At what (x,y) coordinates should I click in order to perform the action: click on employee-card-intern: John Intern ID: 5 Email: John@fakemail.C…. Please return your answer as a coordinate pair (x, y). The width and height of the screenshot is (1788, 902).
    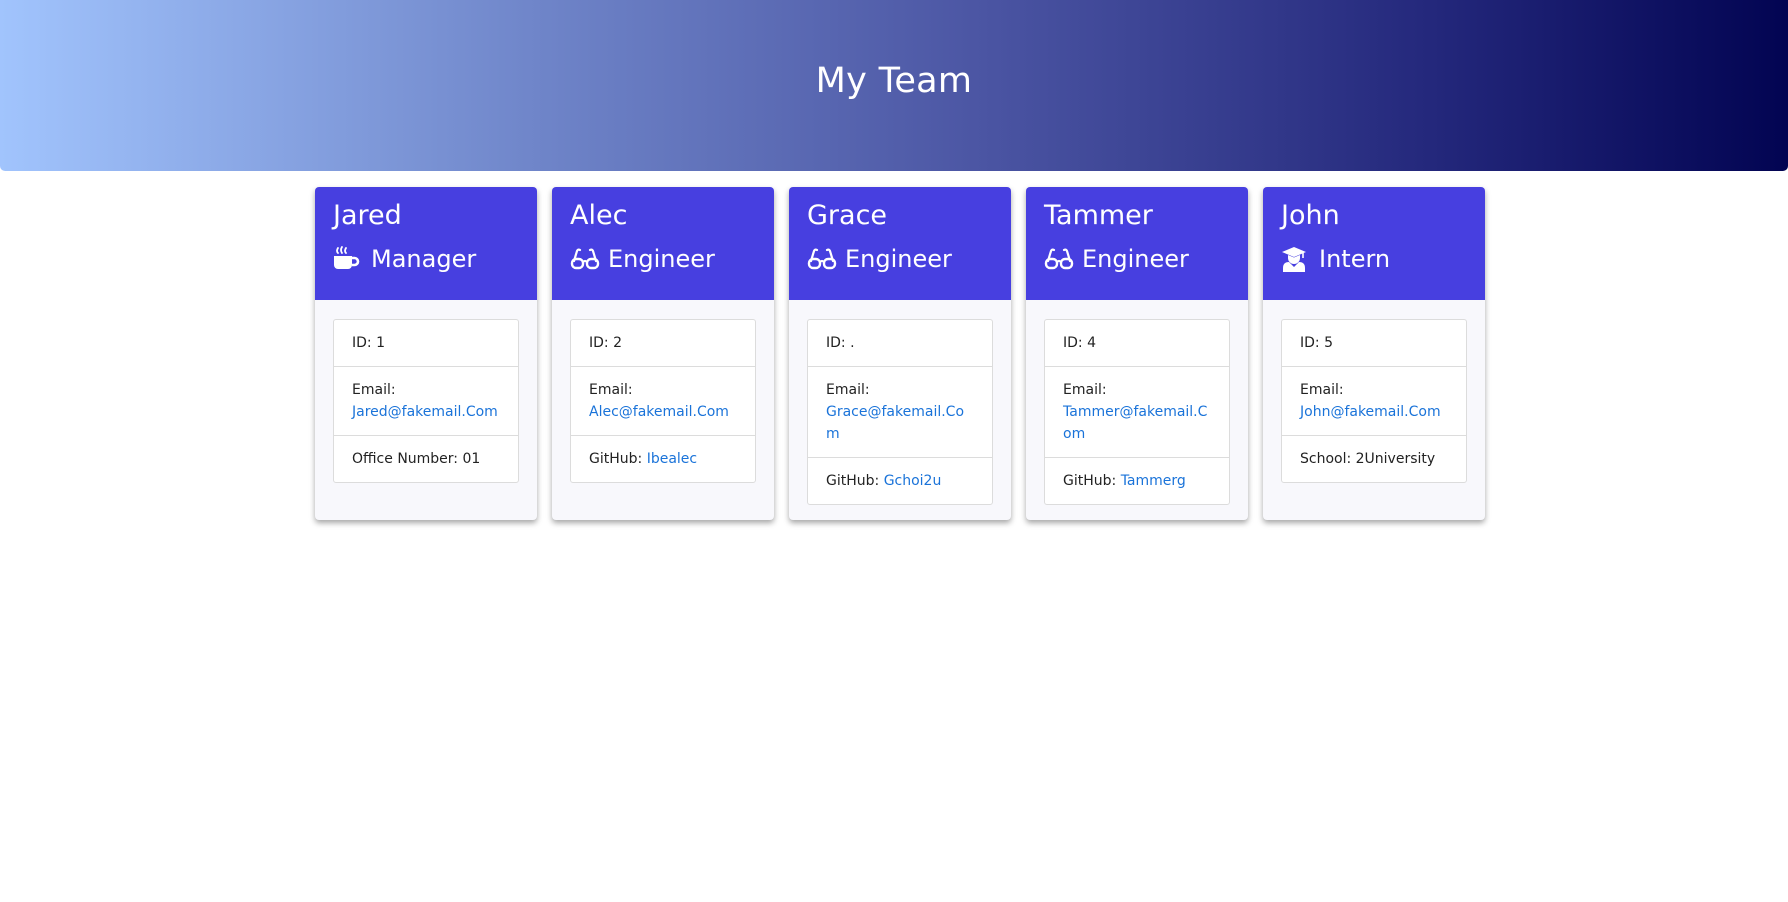
    Looking at the image, I should click on (1374, 353).